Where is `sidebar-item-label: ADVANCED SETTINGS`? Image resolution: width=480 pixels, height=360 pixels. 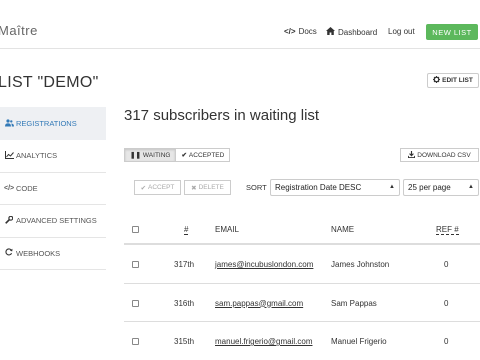
sidebar-item-label: ADVANCED SETTINGS is located at coordinates (56, 221).